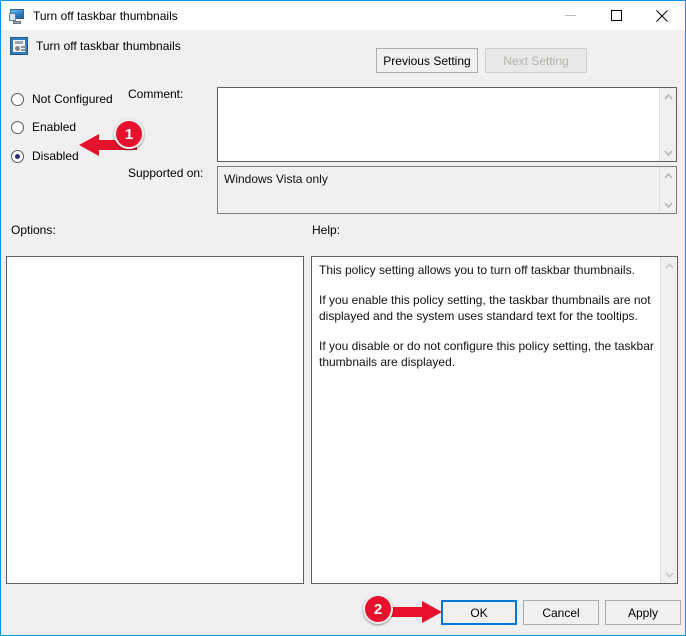 Image resolution: width=686 pixels, height=636 pixels. I want to click on ok-button: OK, so click(479, 612).